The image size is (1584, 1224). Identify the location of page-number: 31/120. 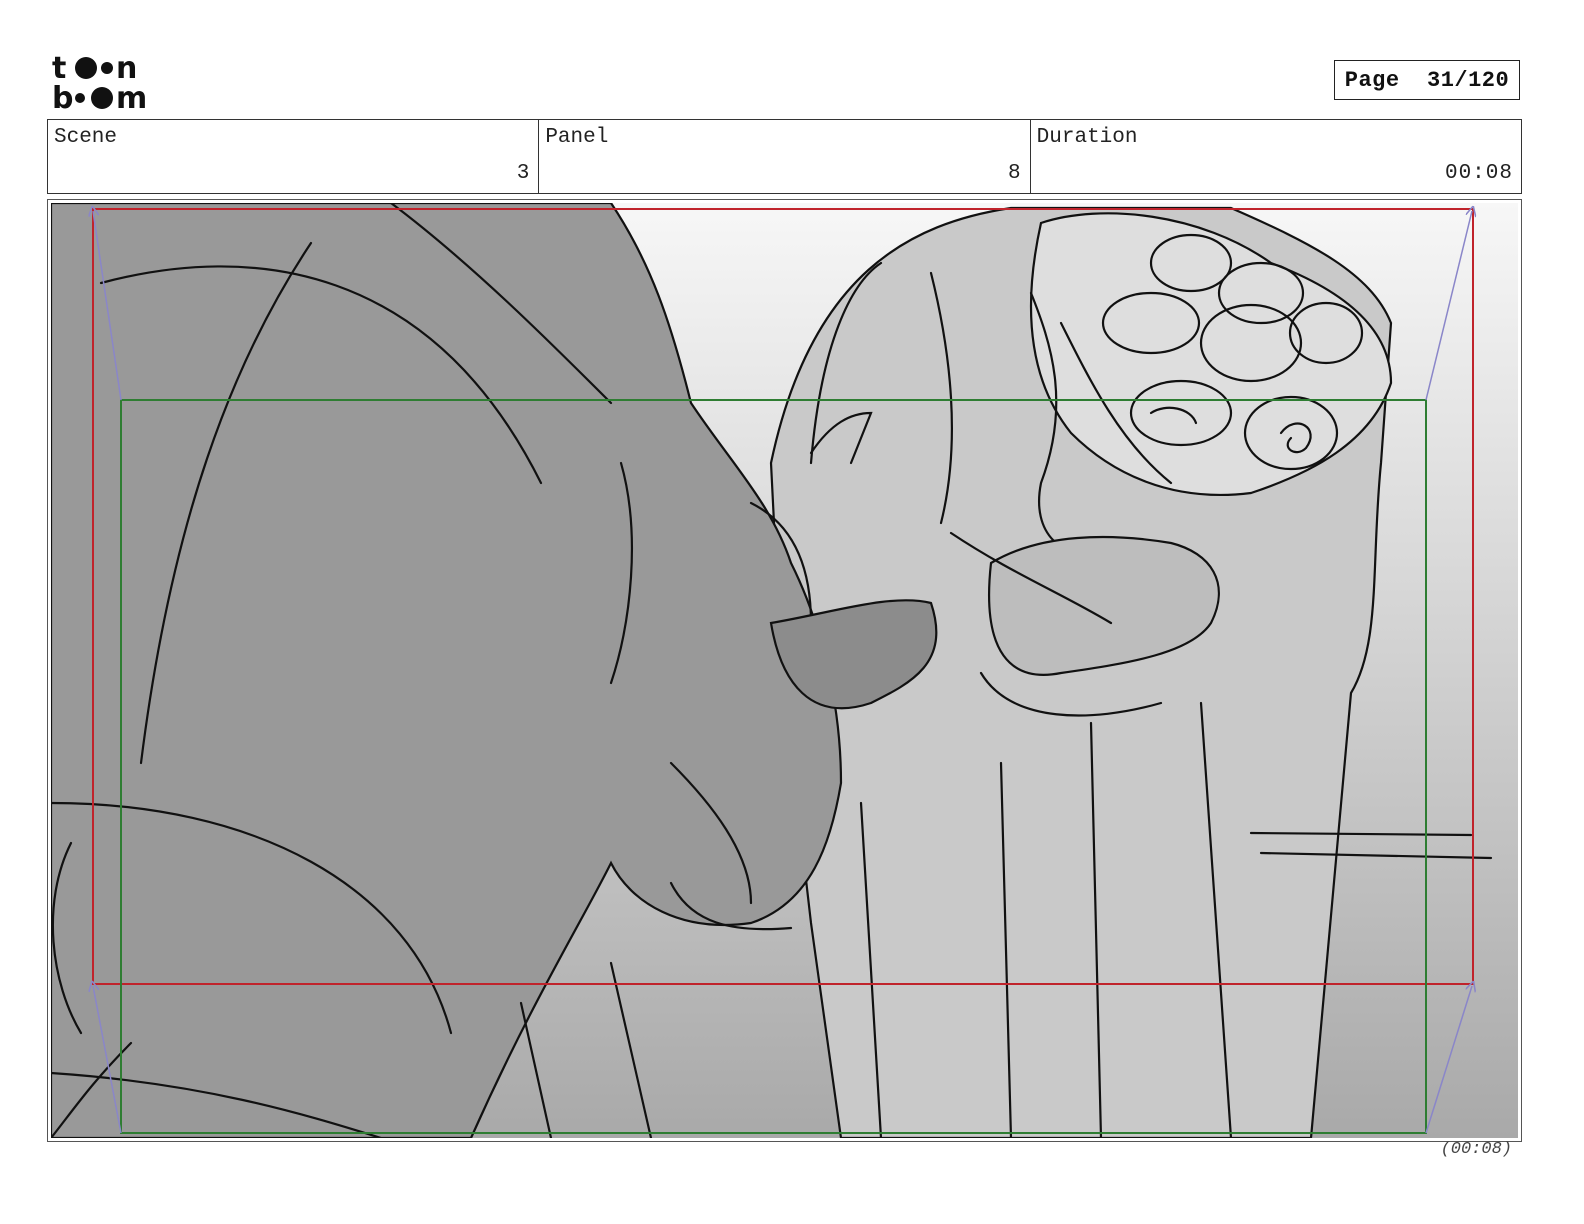
(1468, 80).